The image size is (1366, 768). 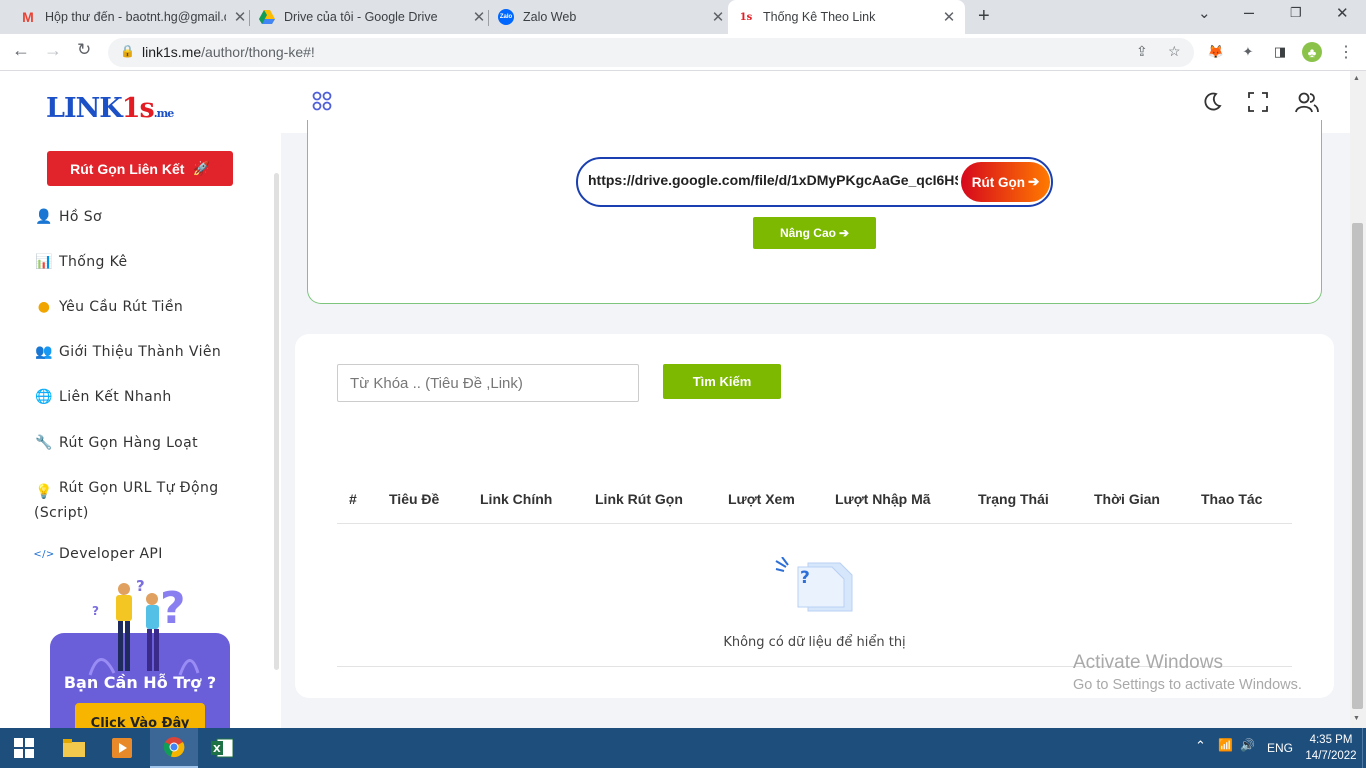 I want to click on sidebar-item-label: Hồ Sơ, so click(x=80, y=217).